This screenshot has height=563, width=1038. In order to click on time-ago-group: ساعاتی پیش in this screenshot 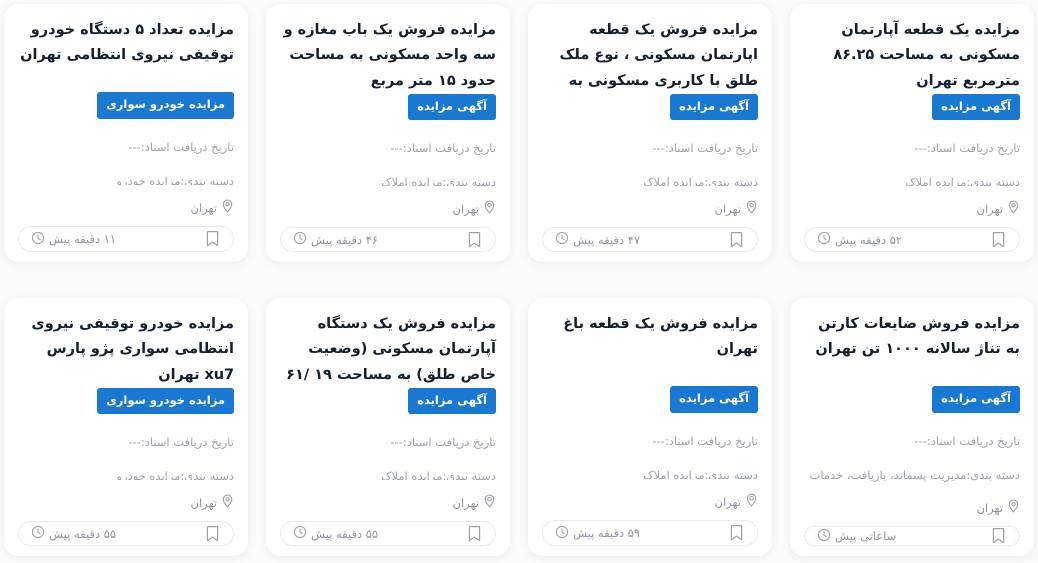, I will do `click(856, 536)`.